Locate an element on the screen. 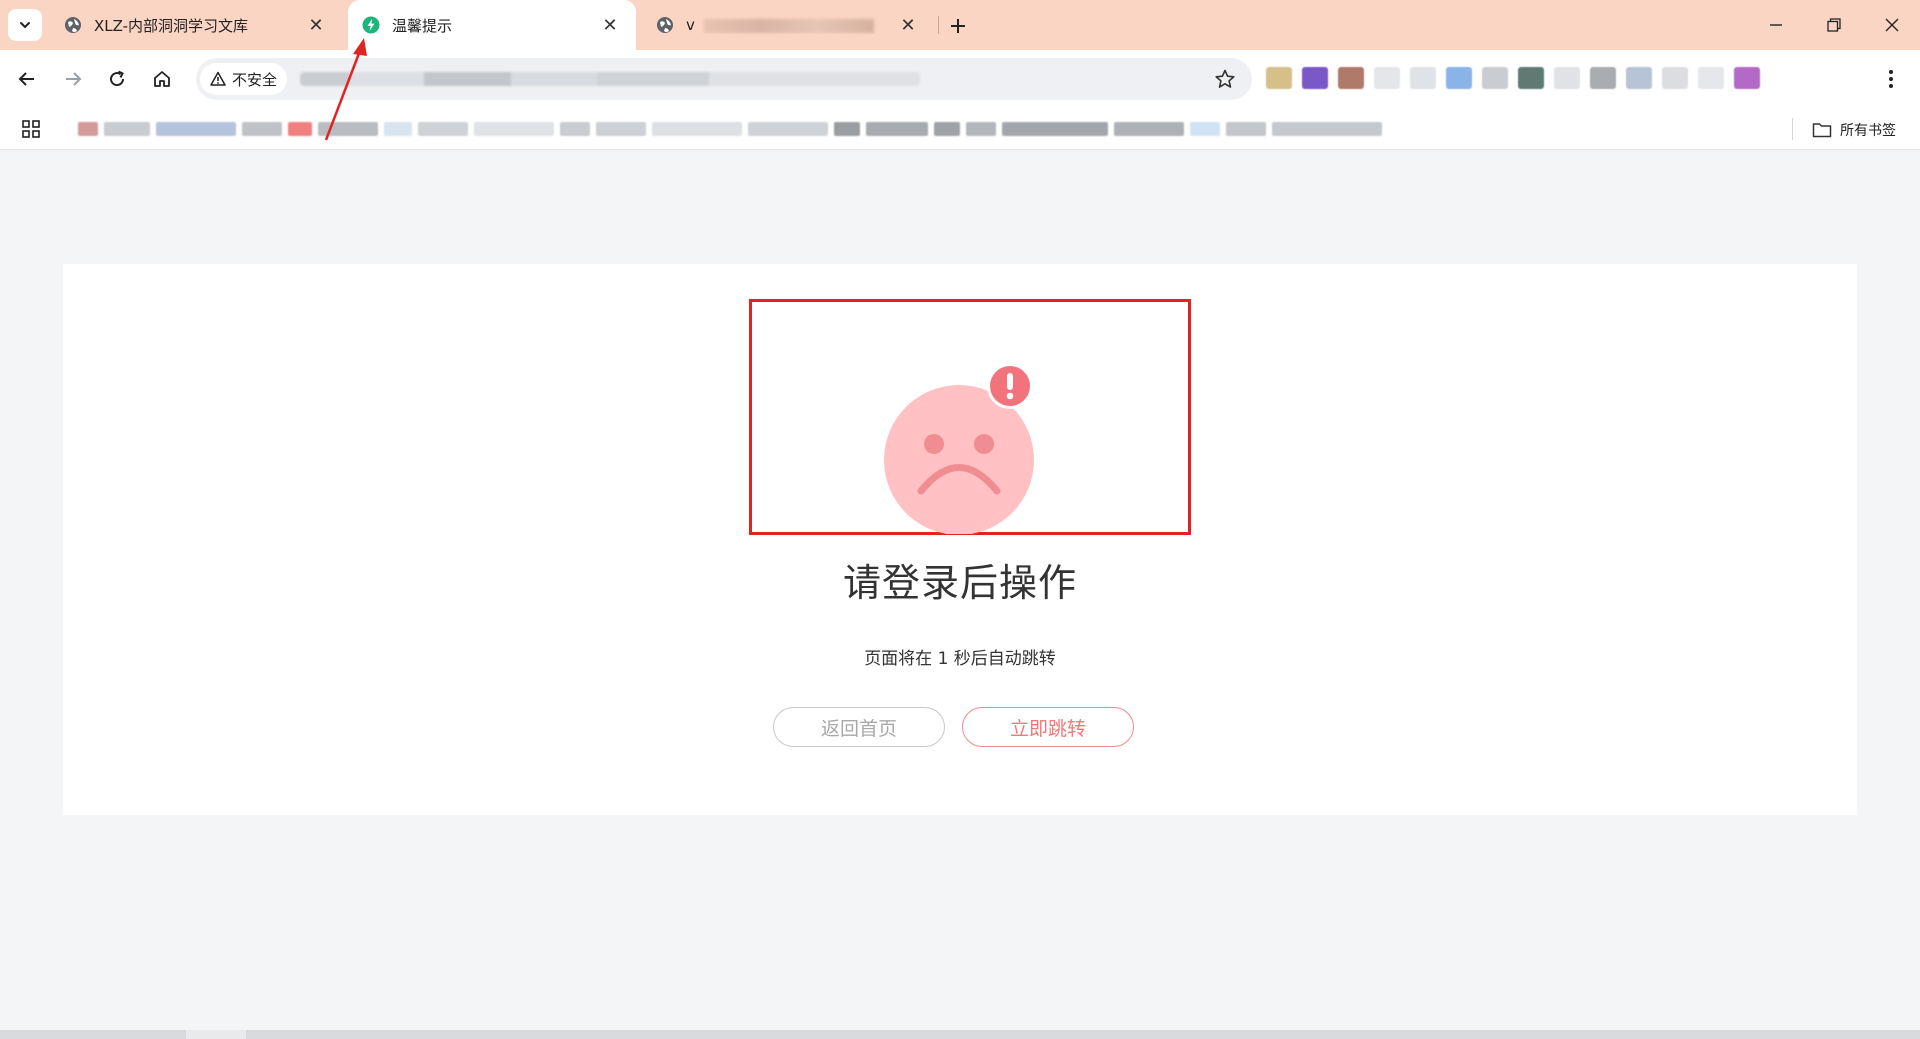 The width and height of the screenshot is (1920, 1039). chevron-down-icon is located at coordinates (25, 25).